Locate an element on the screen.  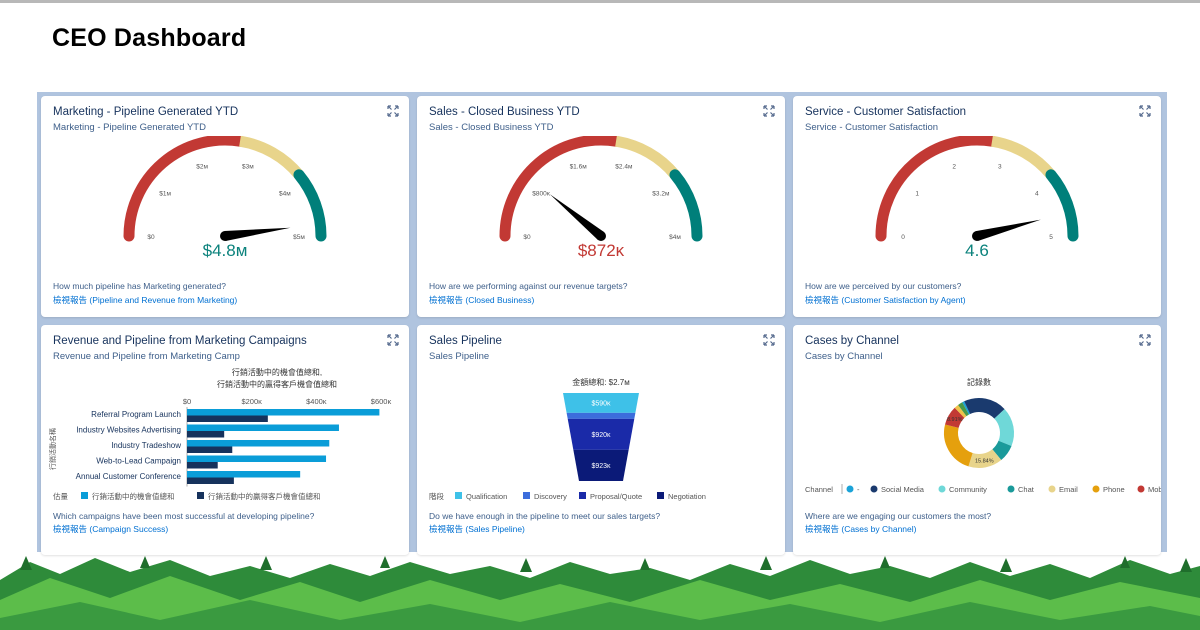
chart-title-line-1: 行銷活動中的機會值總和, is located at coordinates (277, 372).